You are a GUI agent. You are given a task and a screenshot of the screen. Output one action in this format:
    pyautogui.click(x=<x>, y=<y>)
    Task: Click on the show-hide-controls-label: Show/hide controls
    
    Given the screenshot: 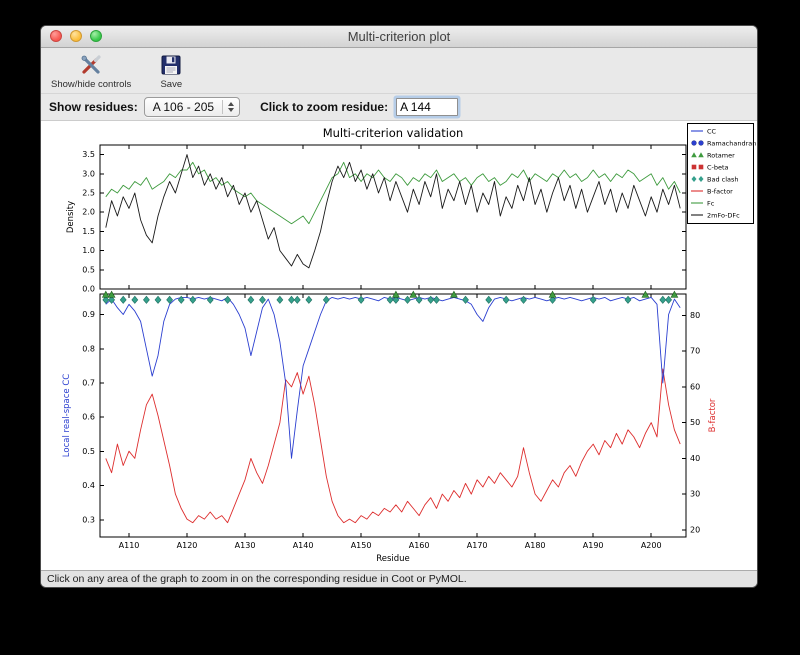 What is the action you would take?
    pyautogui.click(x=91, y=84)
    